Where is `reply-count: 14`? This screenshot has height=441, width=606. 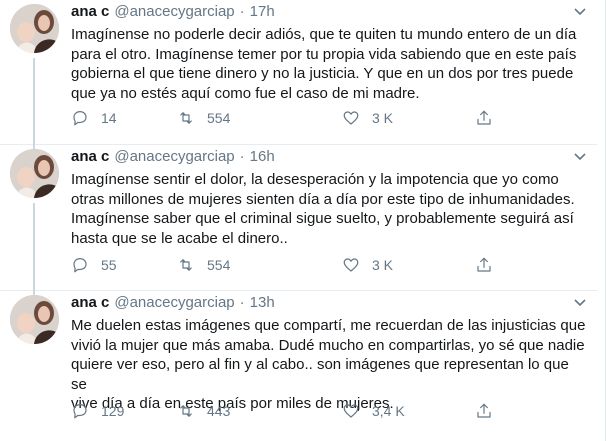 reply-count: 14 is located at coordinates (109, 118).